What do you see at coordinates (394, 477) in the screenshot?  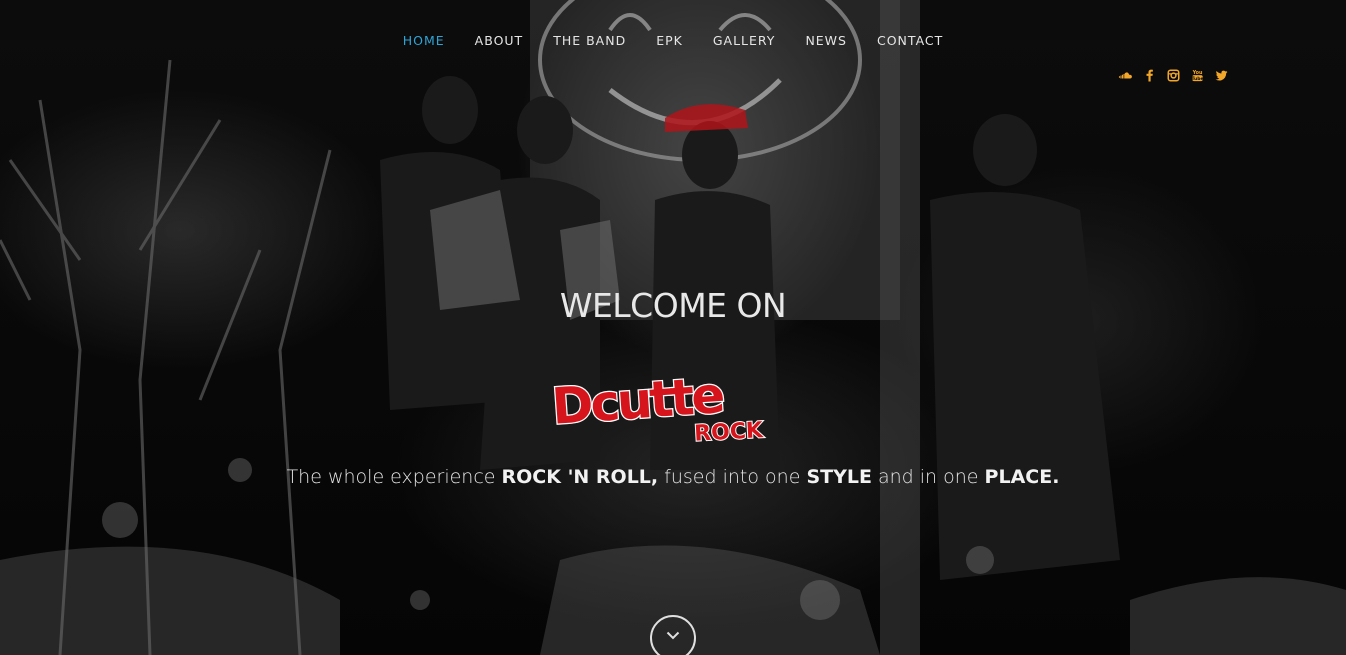 I see `tagline-part-1: The whole experience` at bounding box center [394, 477].